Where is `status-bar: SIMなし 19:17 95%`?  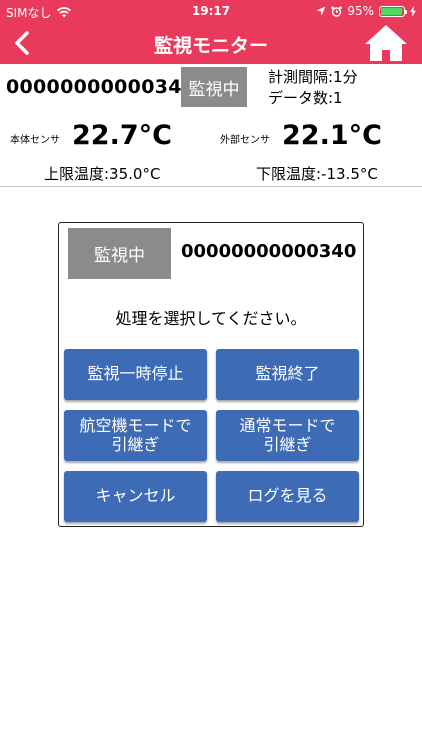 status-bar: SIMなし 19:17 95% is located at coordinates (211, 11).